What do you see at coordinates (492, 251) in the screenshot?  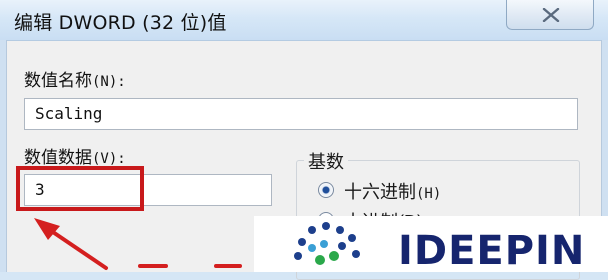 I see `watermark-text: IDEEPIN` at bounding box center [492, 251].